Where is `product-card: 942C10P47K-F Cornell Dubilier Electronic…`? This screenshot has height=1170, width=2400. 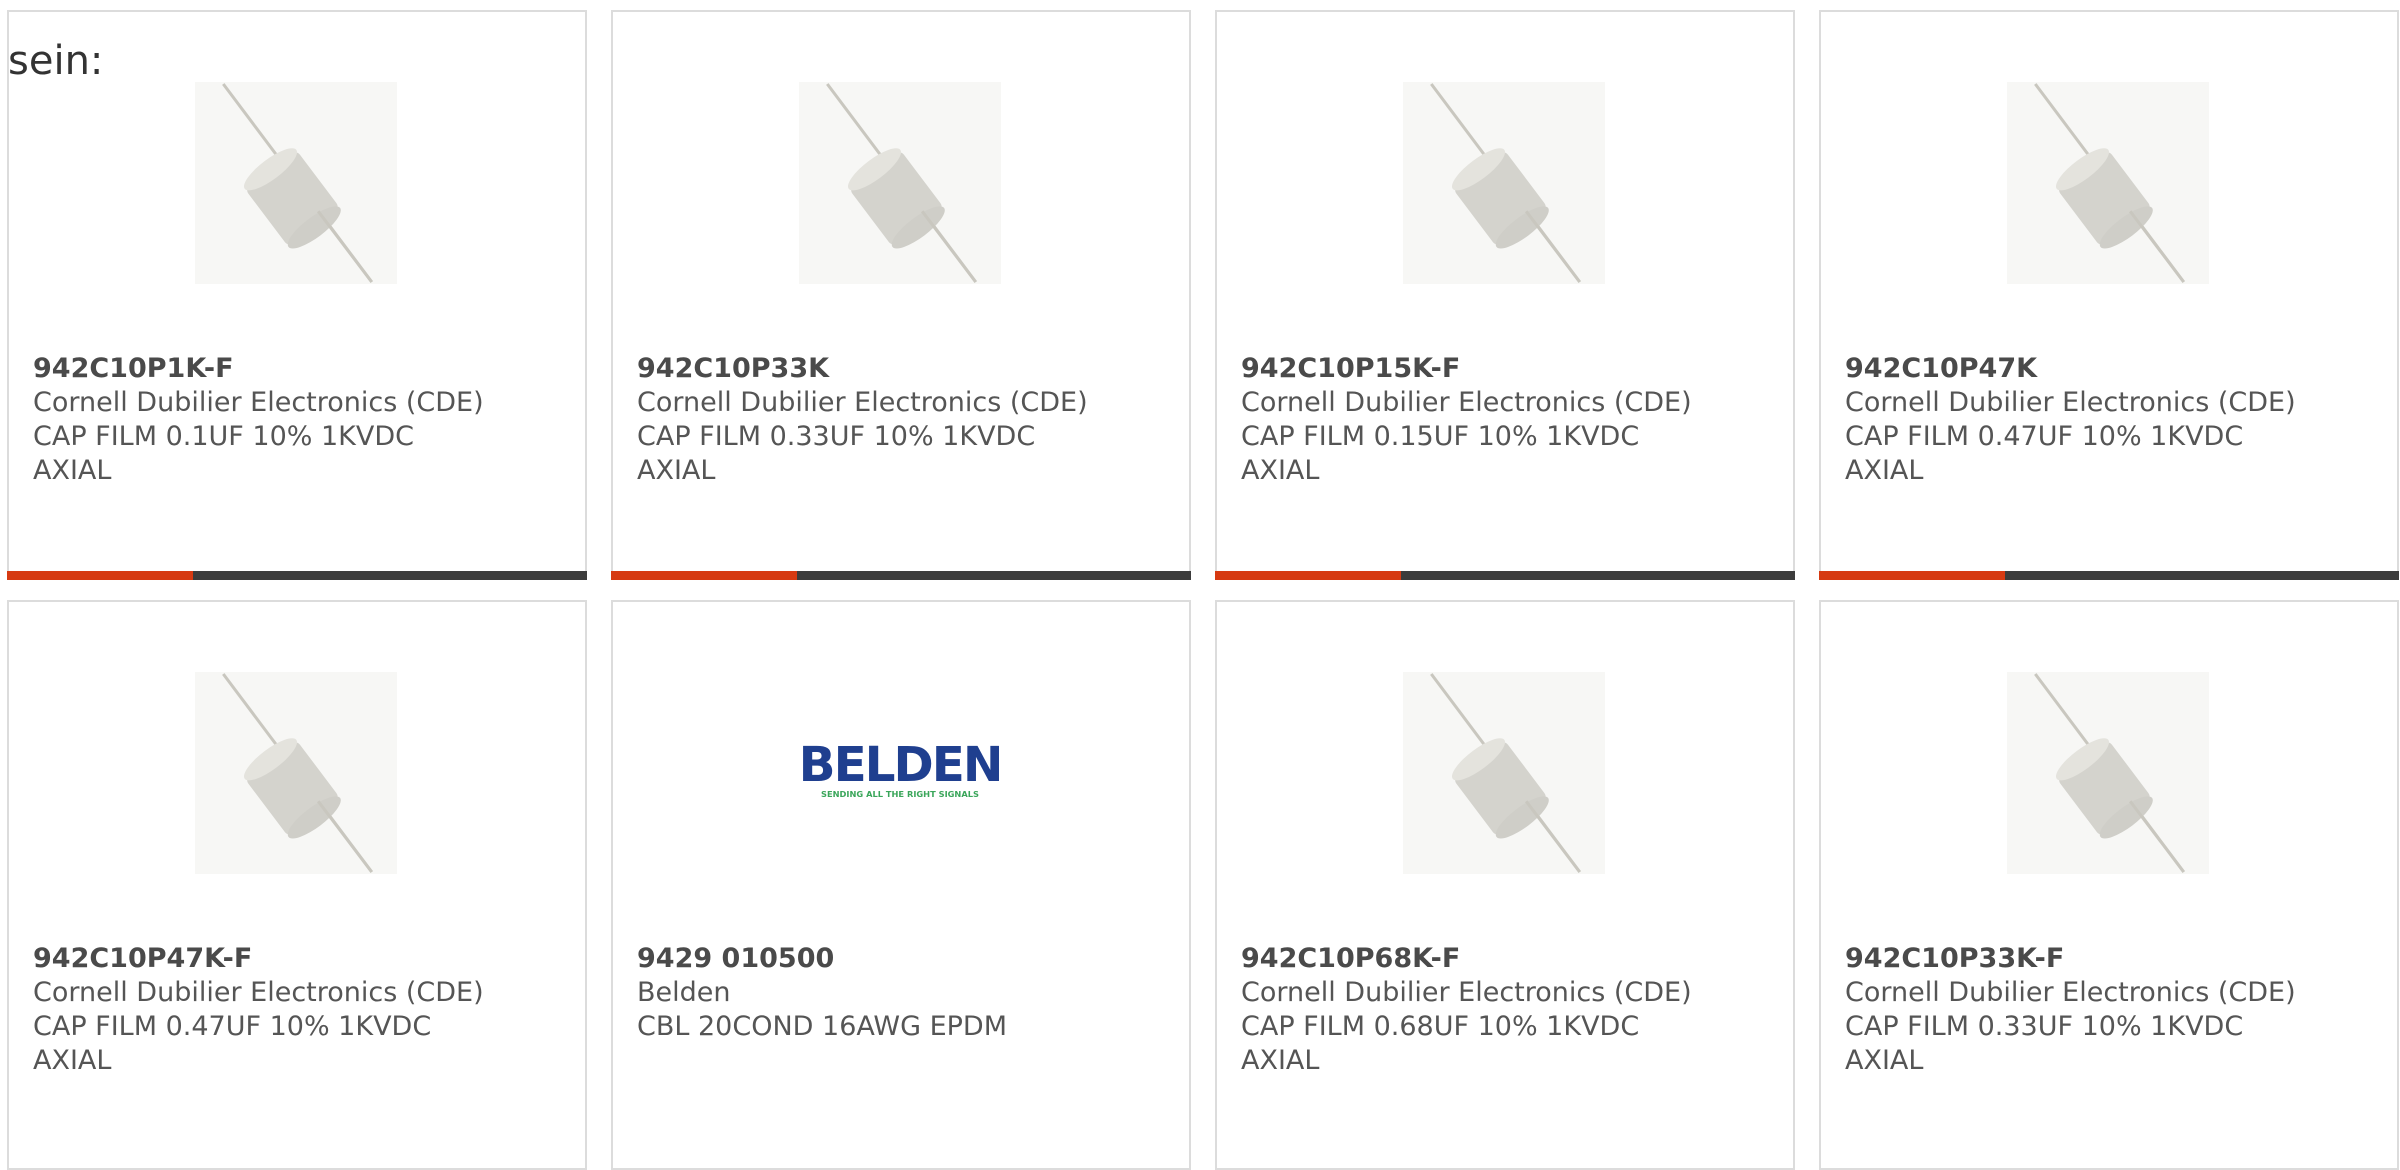
product-card: 942C10P47K-F Cornell Dubilier Electronic… is located at coordinates (297, 885).